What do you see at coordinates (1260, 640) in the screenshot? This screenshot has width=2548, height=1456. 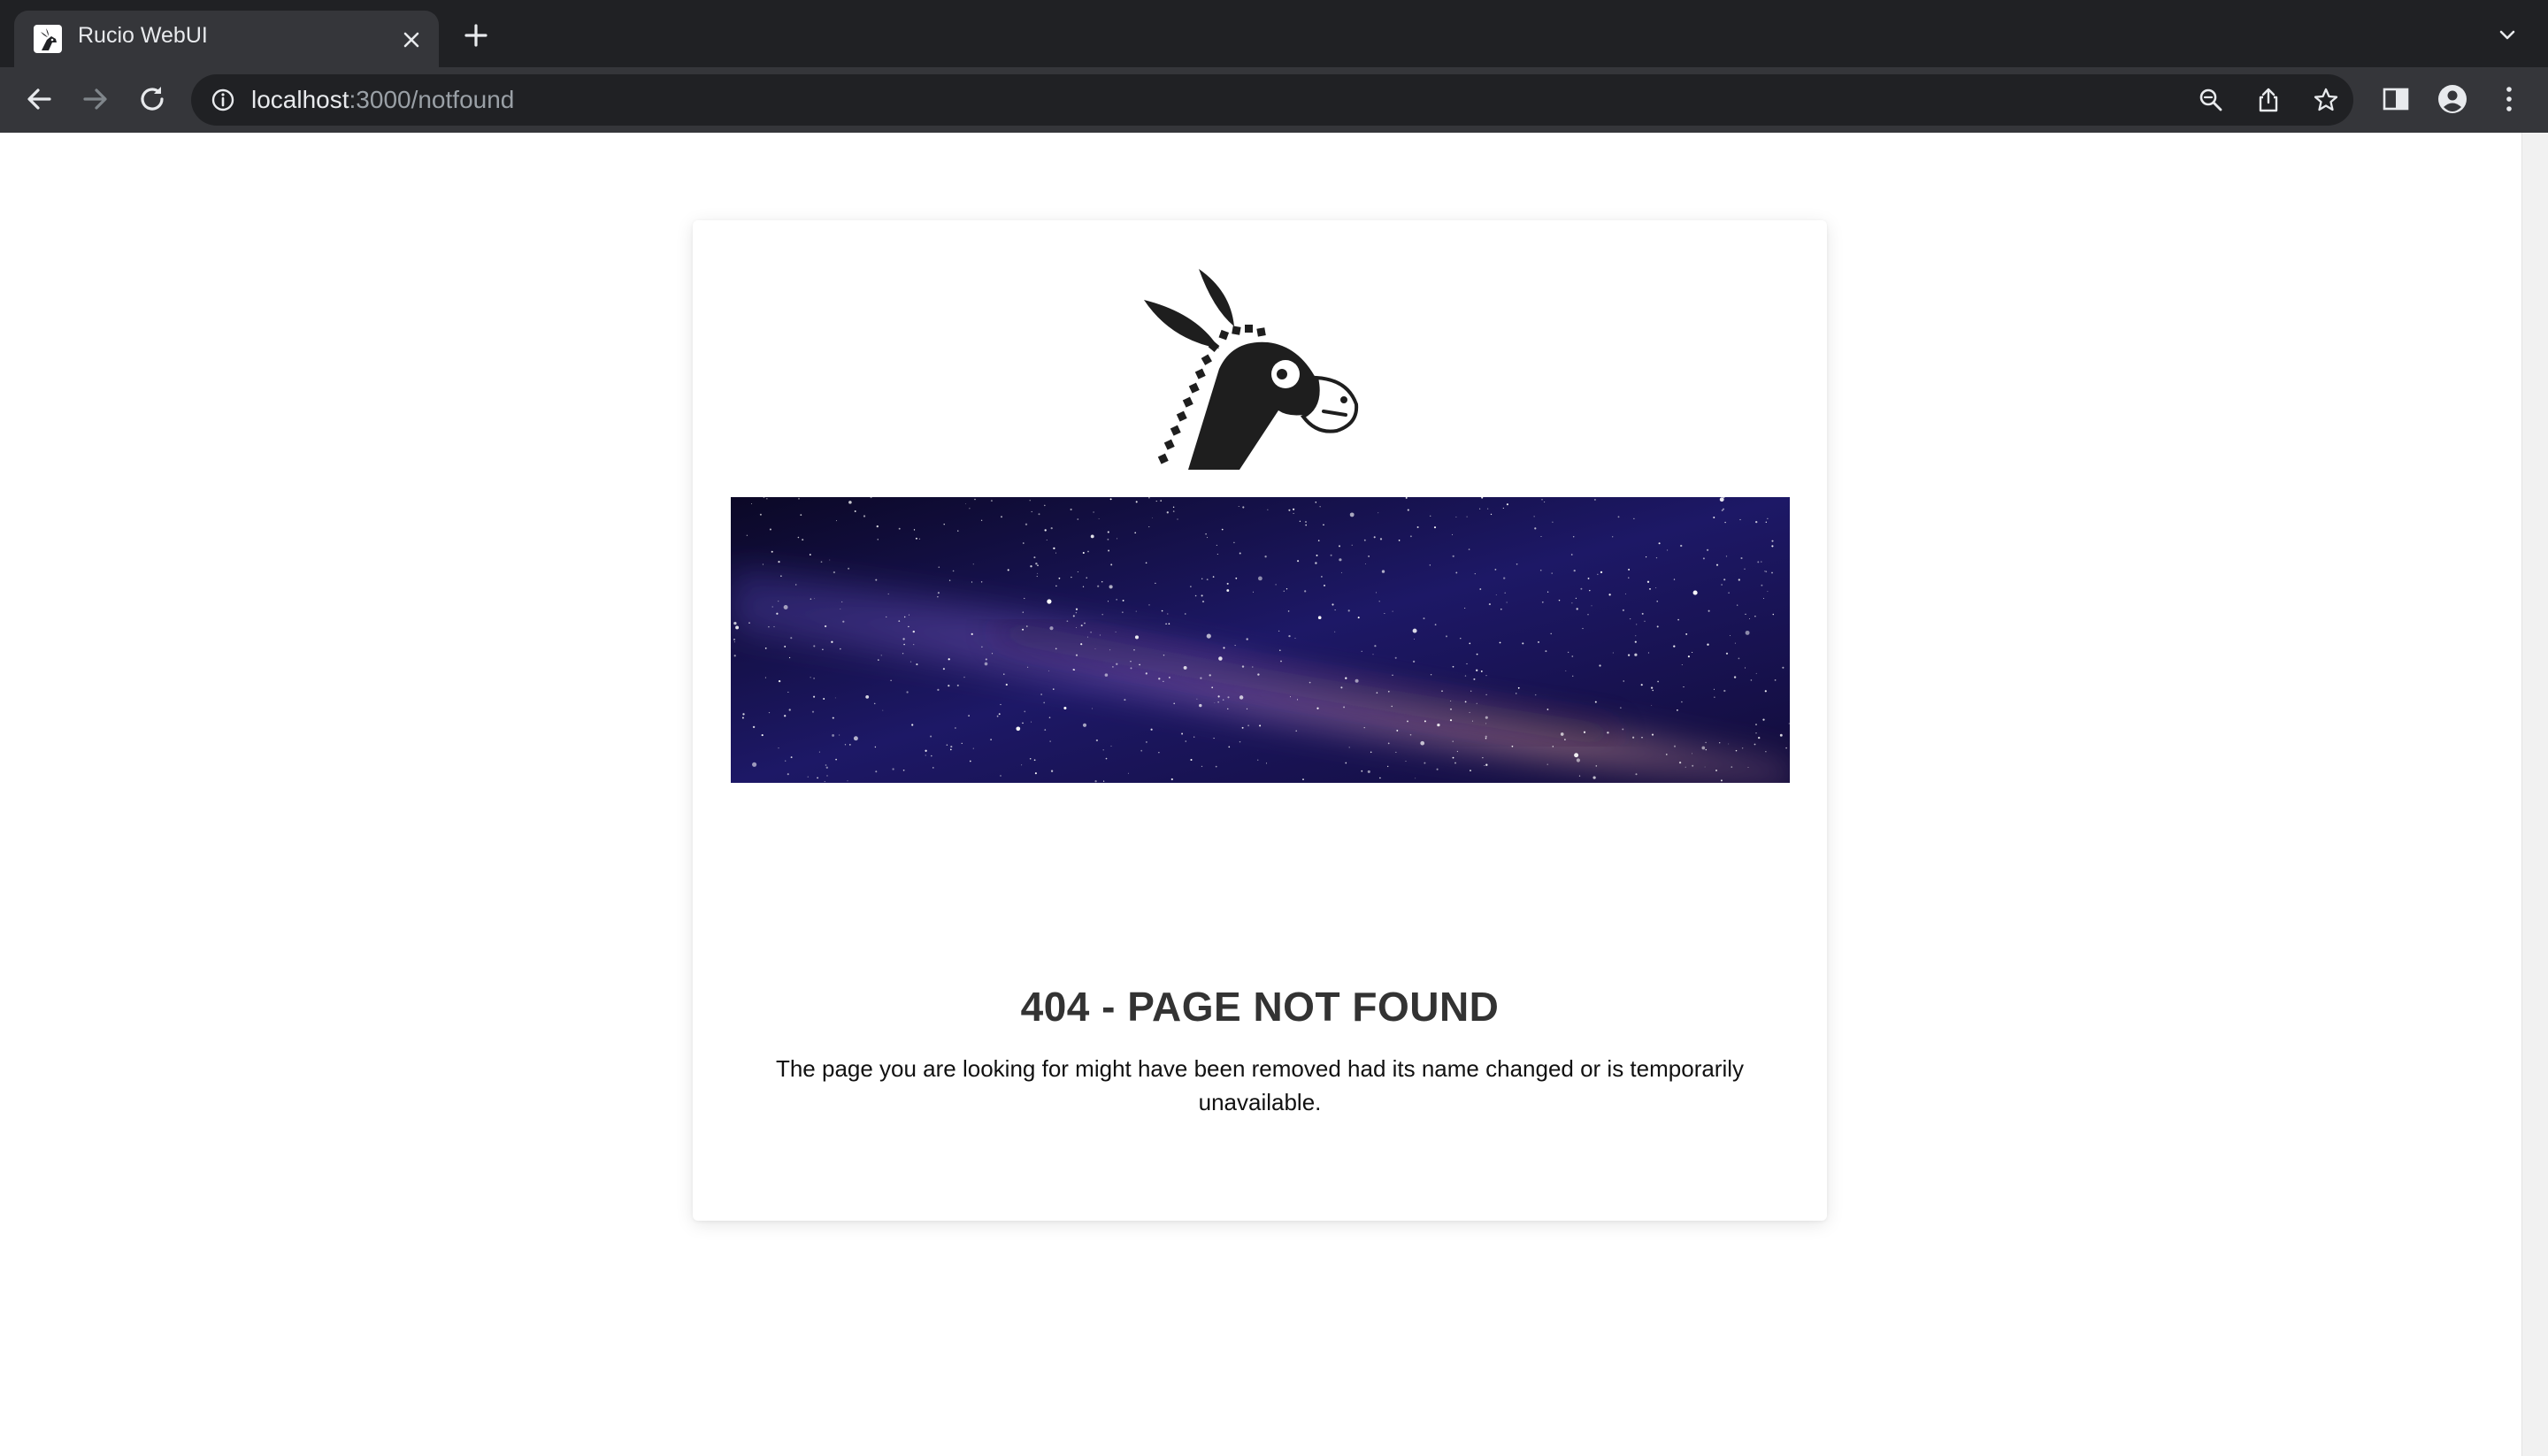 I see `milky-way-banner` at bounding box center [1260, 640].